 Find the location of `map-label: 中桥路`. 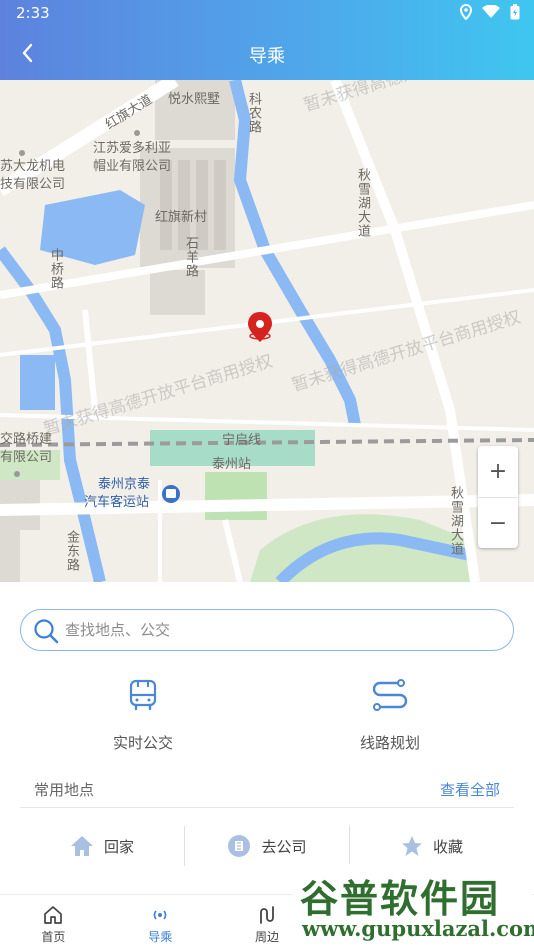

map-label: 中桥路 is located at coordinates (55, 269).